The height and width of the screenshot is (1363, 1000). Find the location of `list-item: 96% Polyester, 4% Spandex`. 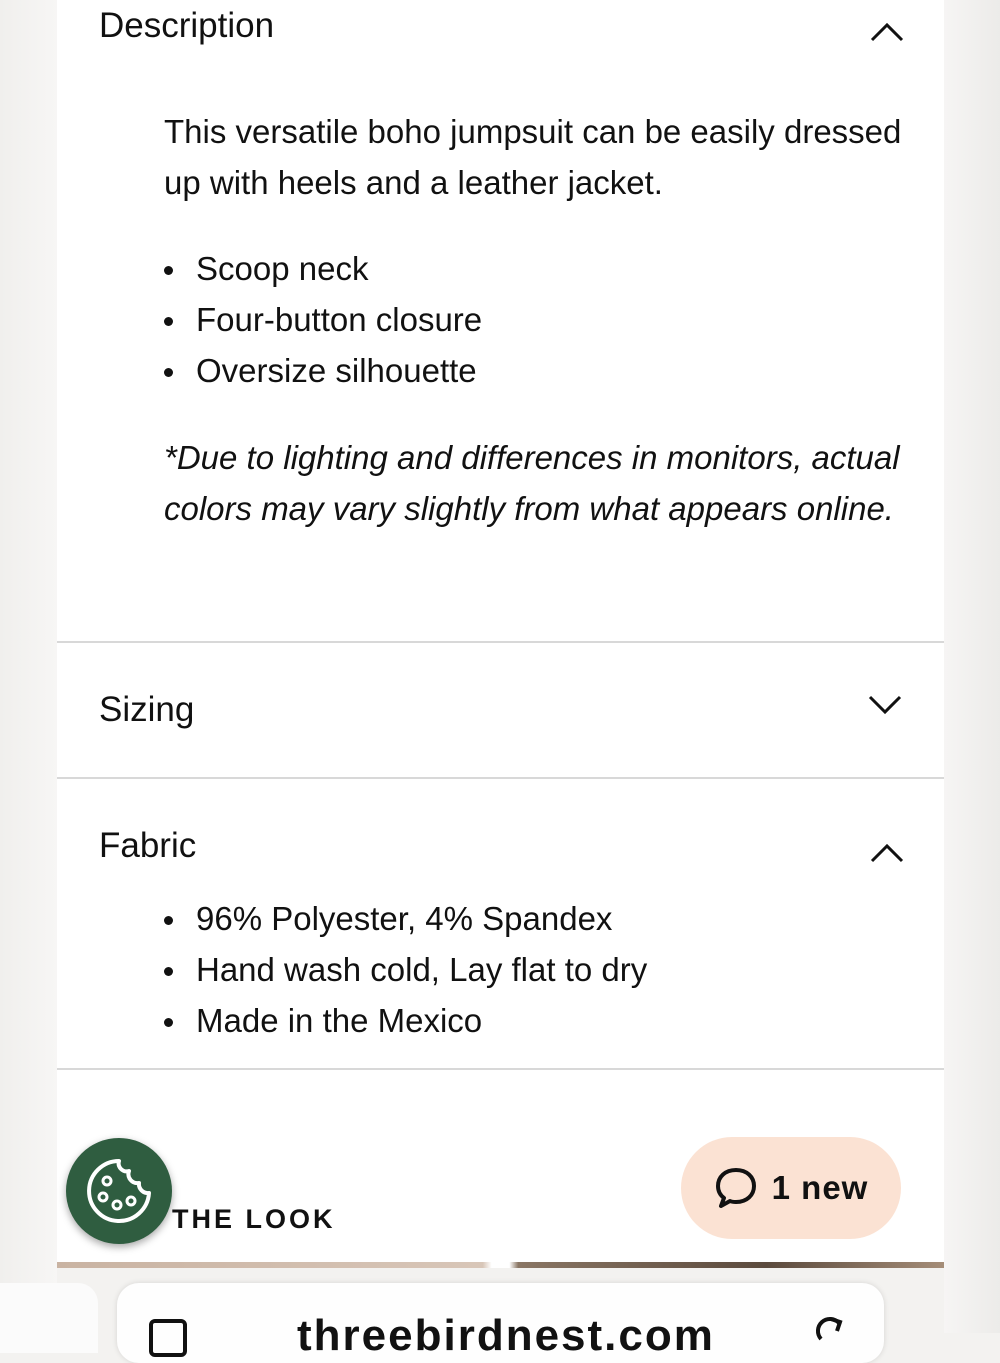

list-item: 96% Polyester, 4% Spandex is located at coordinates (405, 918).